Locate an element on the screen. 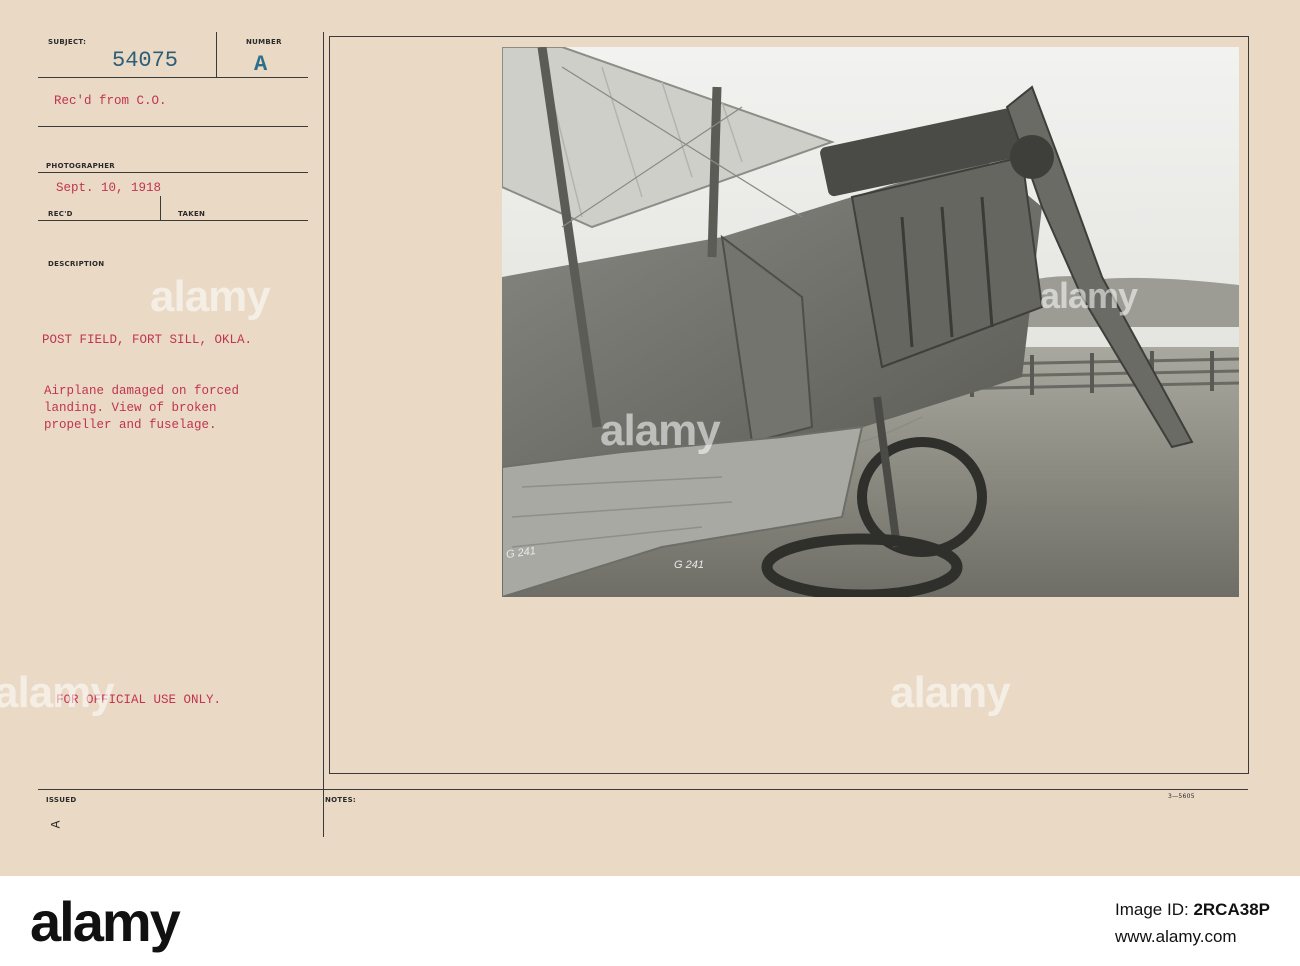 The height and width of the screenshot is (966, 1300). image-id-label: Image ID: is located at coordinates (1152, 909).